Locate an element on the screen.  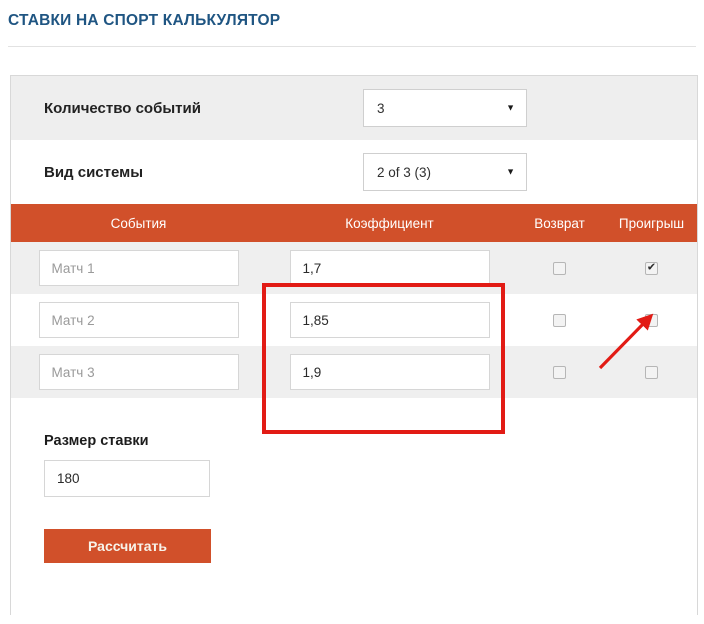
option-row-event-count: Количество событий 3 ▼ is located at coordinates (354, 108).